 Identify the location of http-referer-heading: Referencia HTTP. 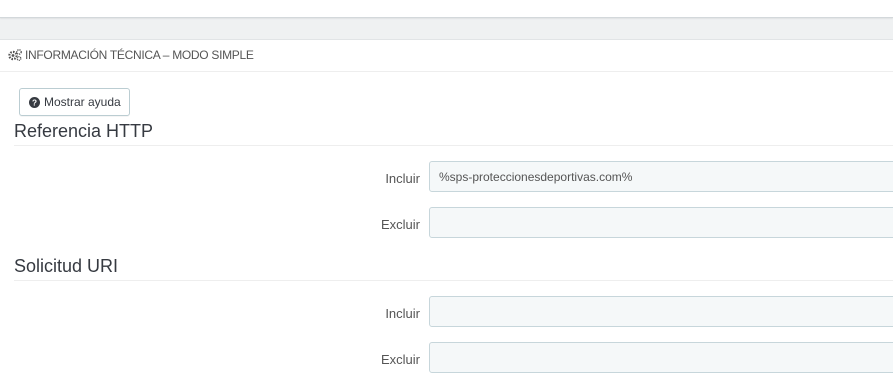
(453, 133).